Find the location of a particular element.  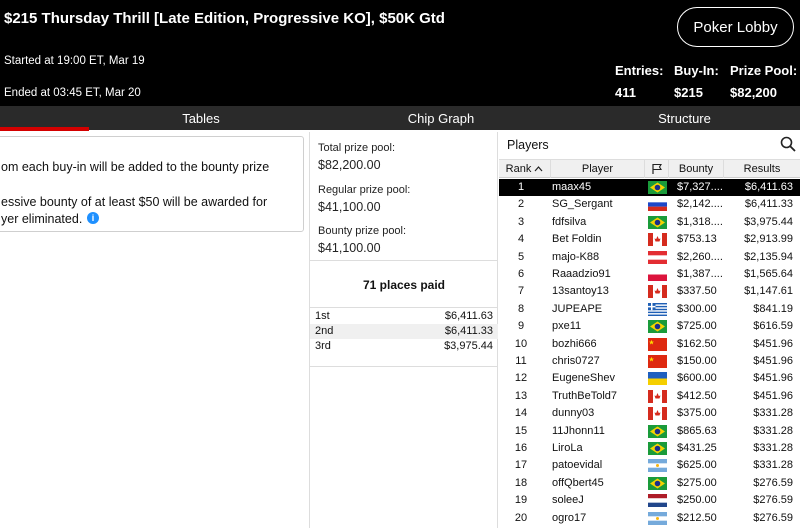

player-row: 17 patoevidal $625.00 $331.28 is located at coordinates (649, 465).